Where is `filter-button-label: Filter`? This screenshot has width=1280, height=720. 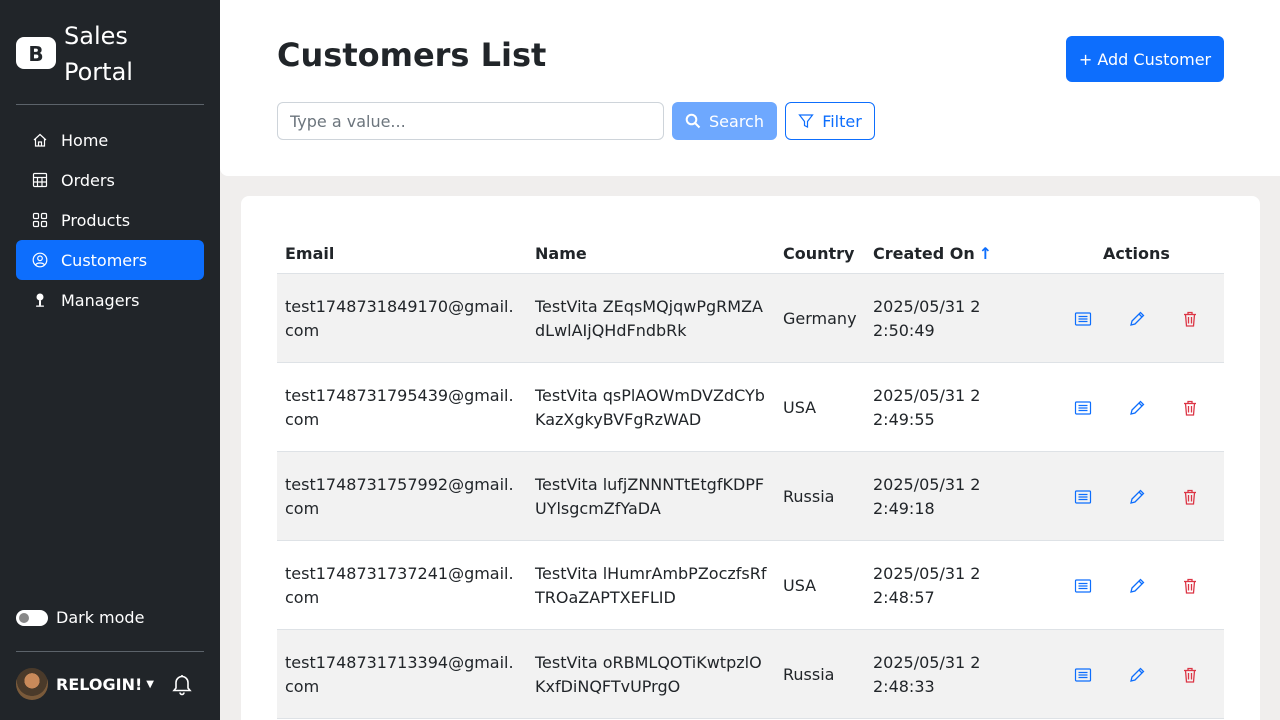
filter-button-label: Filter is located at coordinates (842, 121).